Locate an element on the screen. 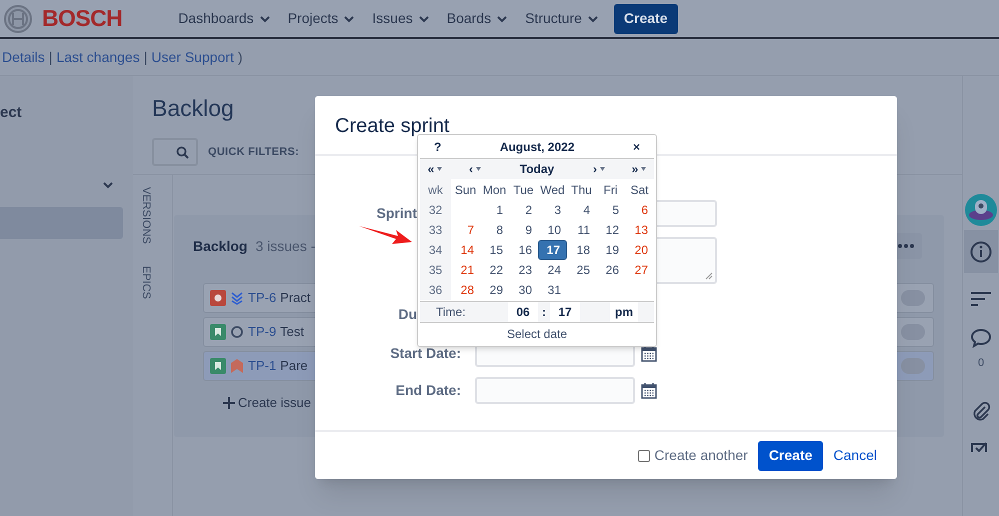  field-label: Sprint is located at coordinates (396, 213).